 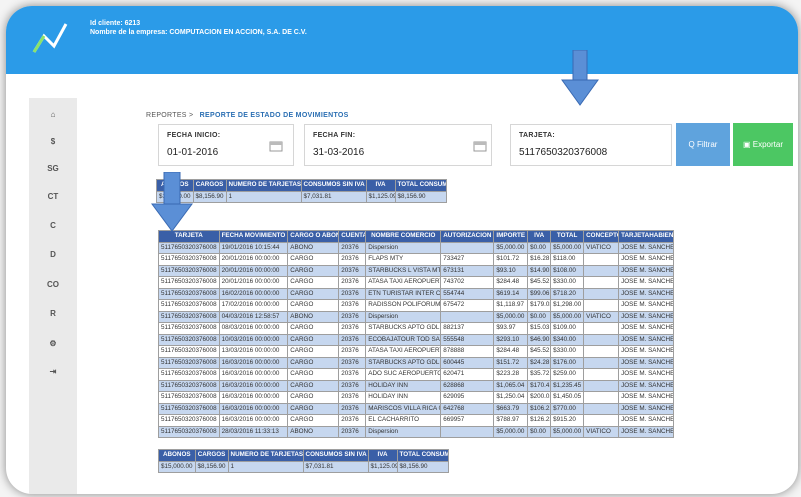 What do you see at coordinates (511, 339) in the screenshot?
I see `table-cell: $293.10` at bounding box center [511, 339].